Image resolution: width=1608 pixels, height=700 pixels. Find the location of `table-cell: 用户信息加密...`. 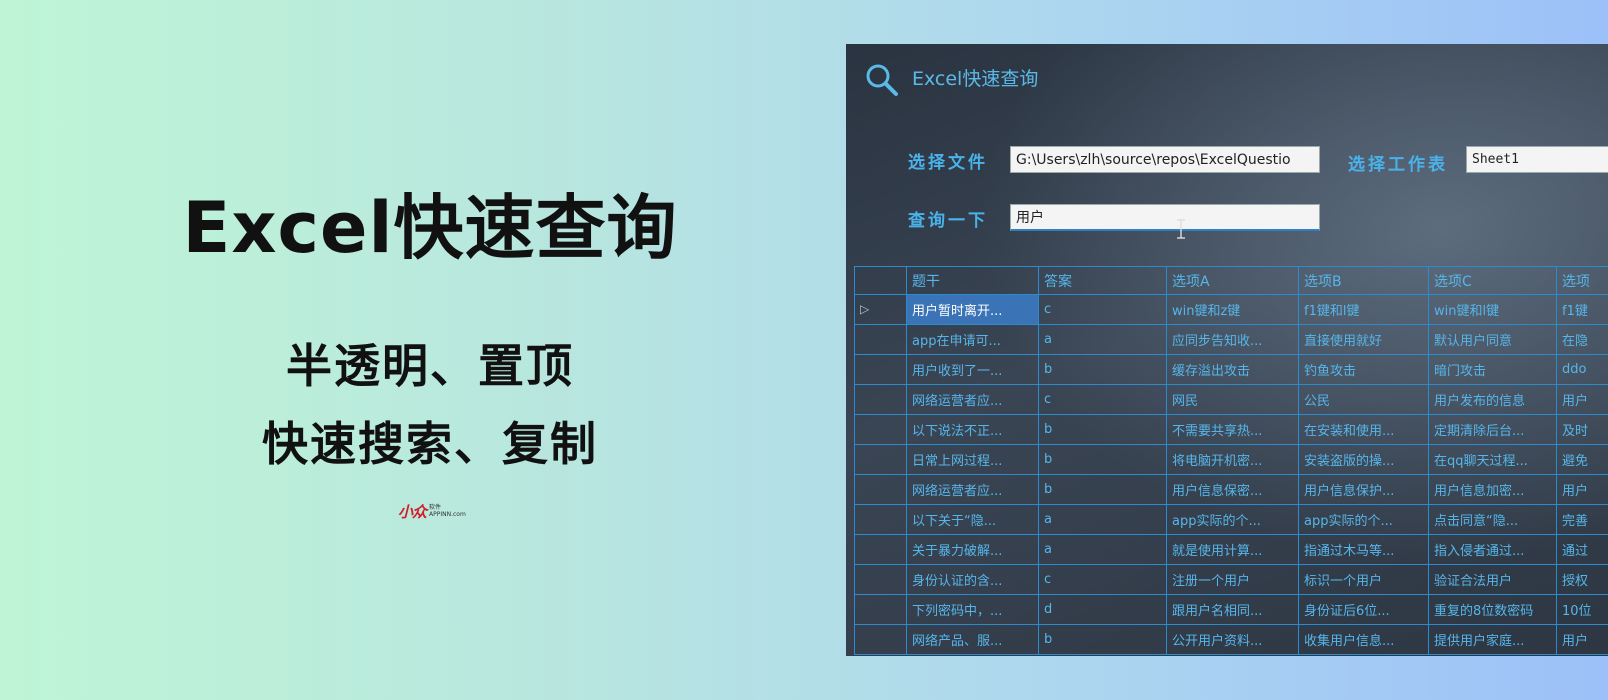

table-cell: 用户信息加密... is located at coordinates (1492, 489).